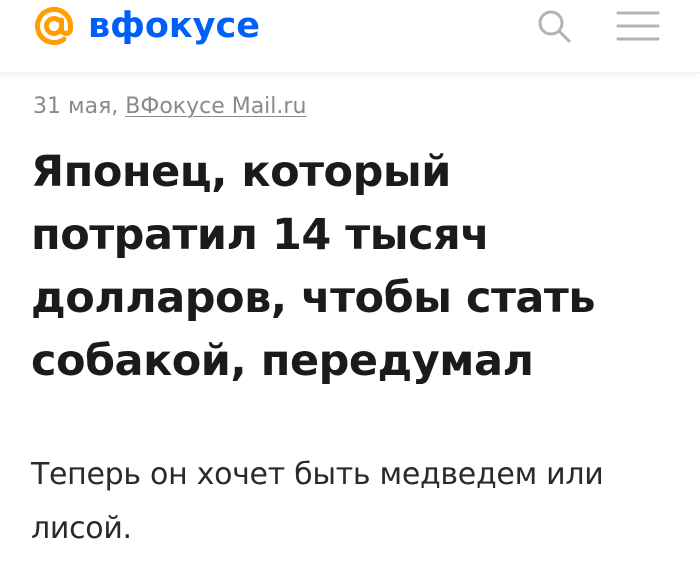 This screenshot has height=565, width=700. I want to click on site-logo: вфокусе, so click(145, 26).